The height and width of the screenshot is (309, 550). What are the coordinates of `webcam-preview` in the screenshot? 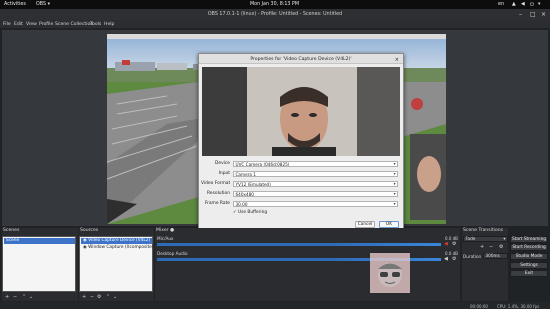 It's located at (301, 111).